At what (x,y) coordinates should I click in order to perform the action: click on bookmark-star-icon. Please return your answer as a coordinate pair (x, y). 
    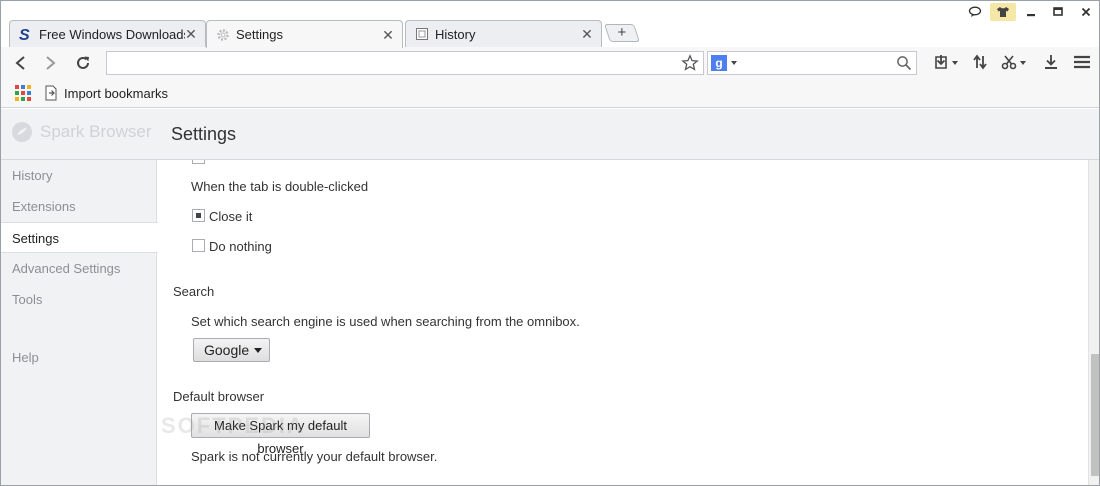
    Looking at the image, I should click on (690, 63).